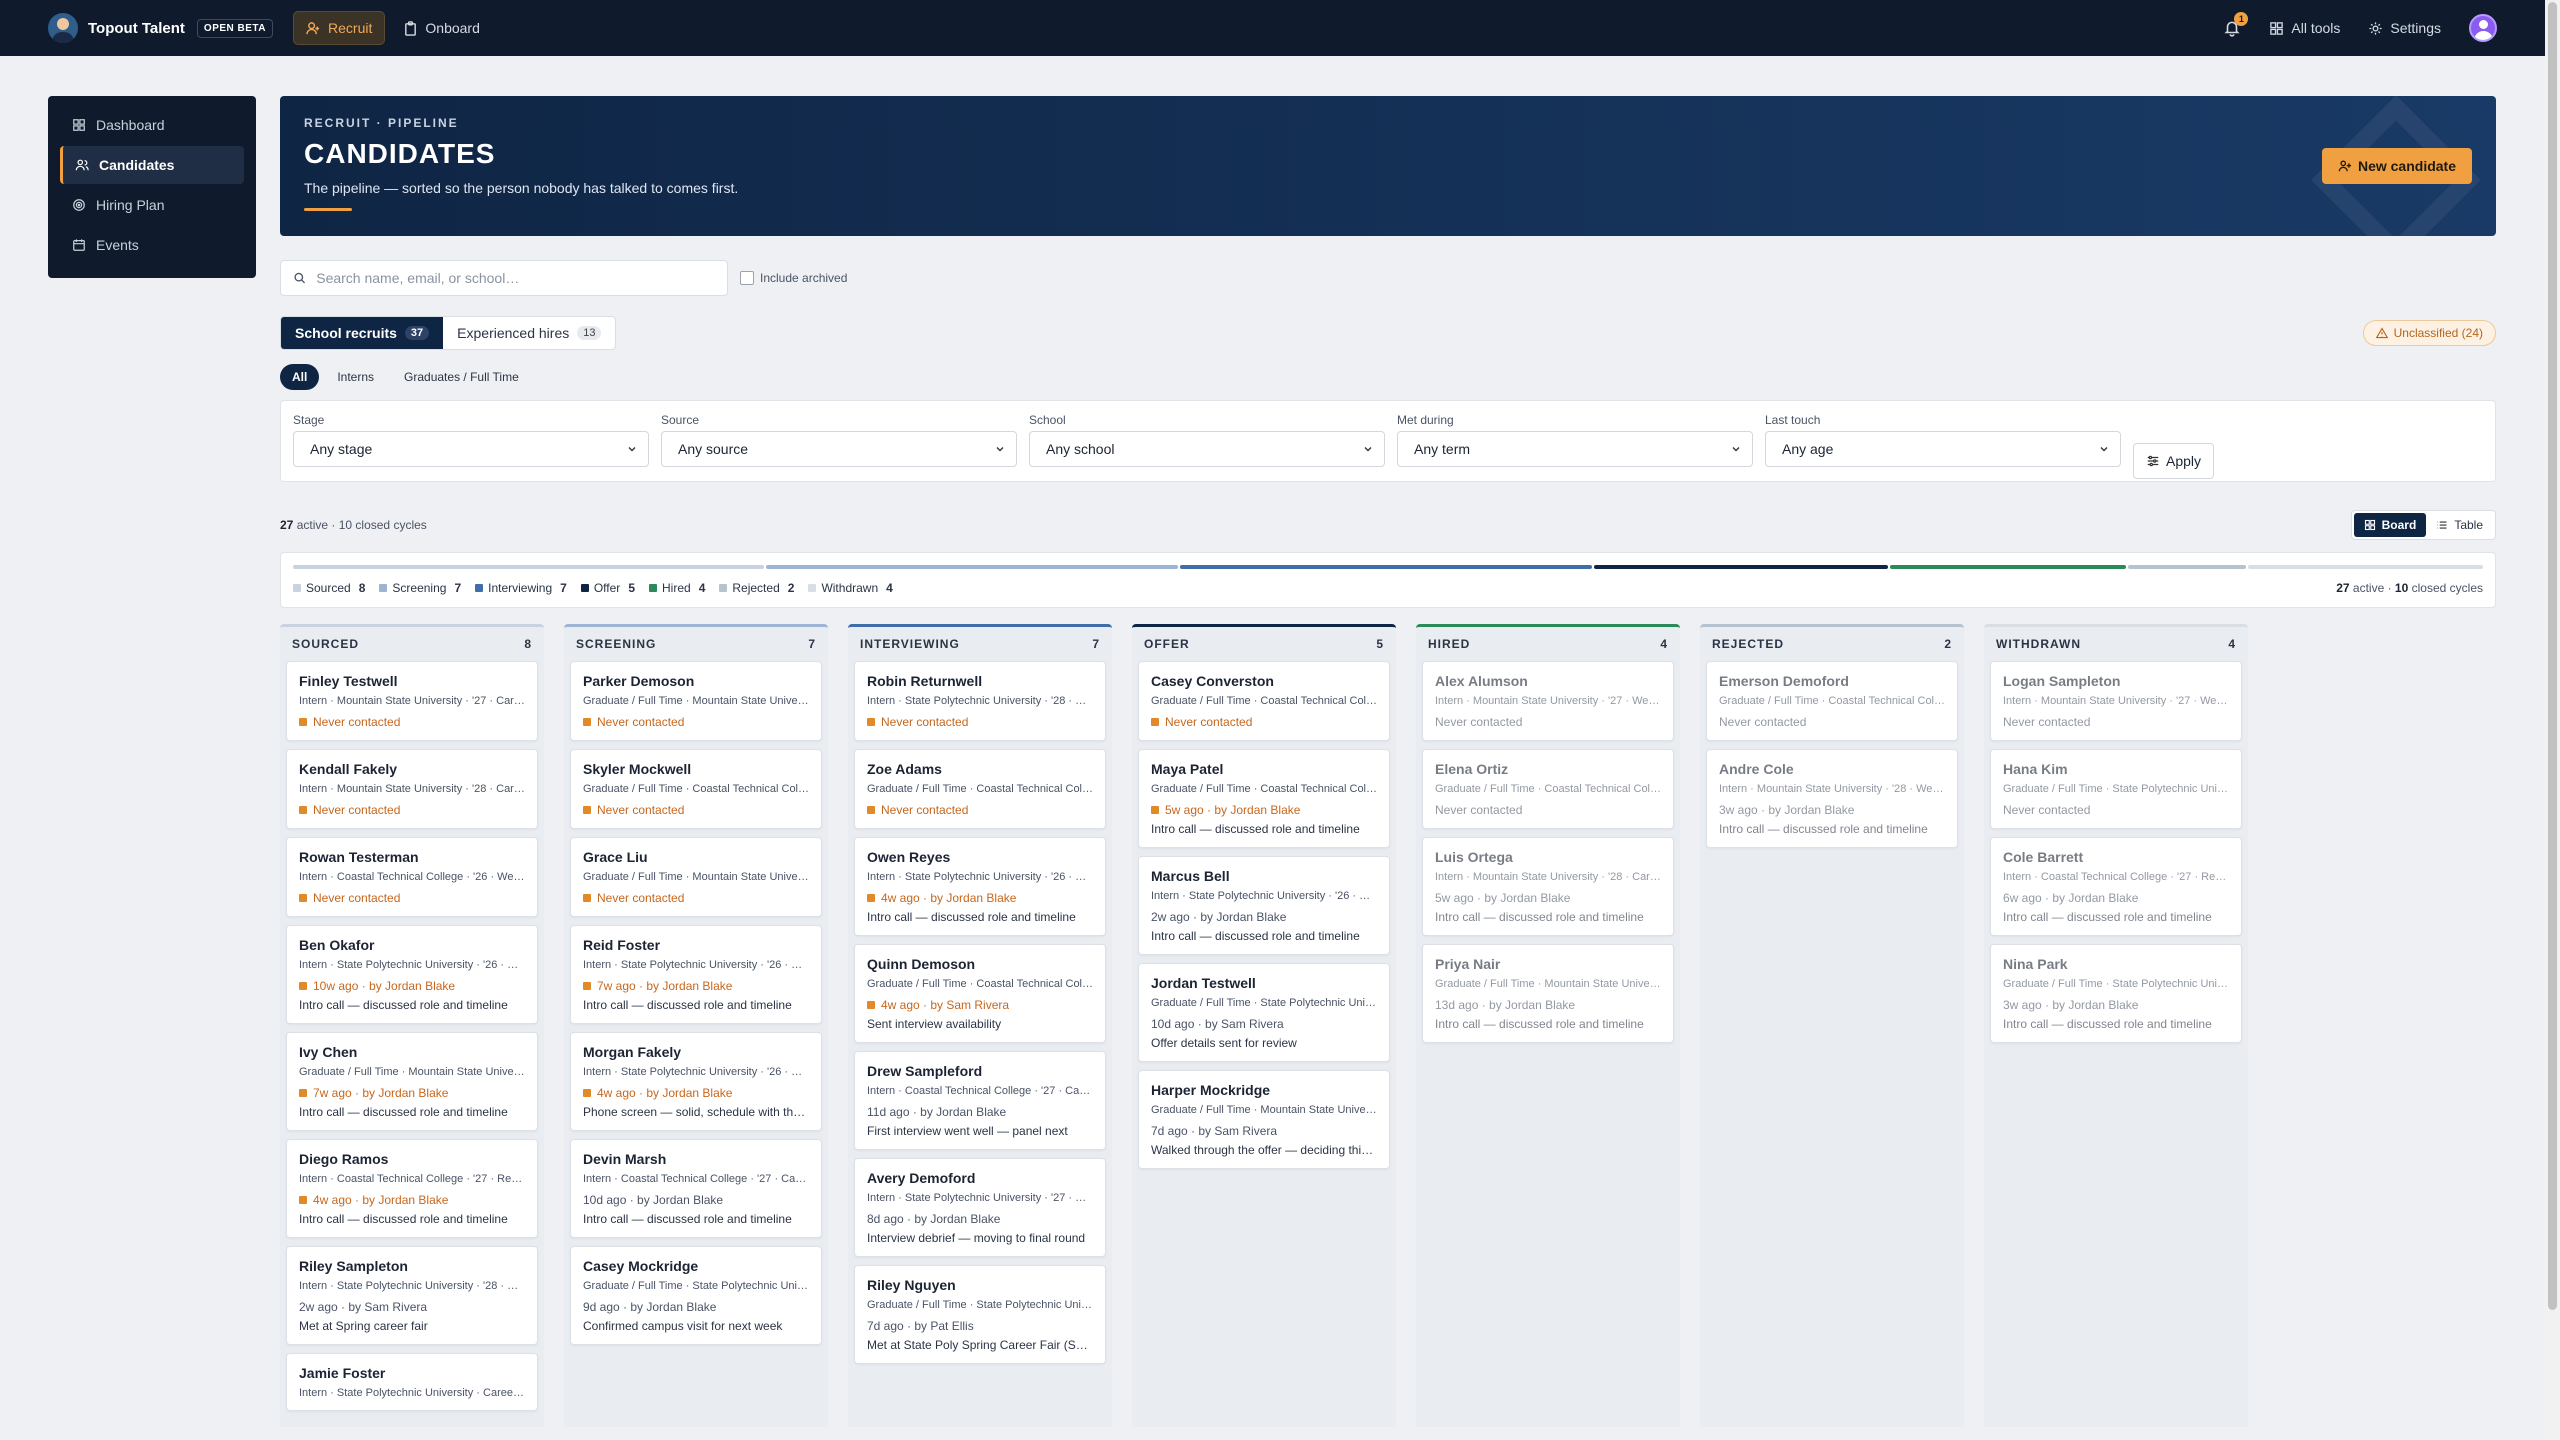 The image size is (2560, 1440). What do you see at coordinates (980, 1285) in the screenshot?
I see `candidate-name: Riley Nguyen` at bounding box center [980, 1285].